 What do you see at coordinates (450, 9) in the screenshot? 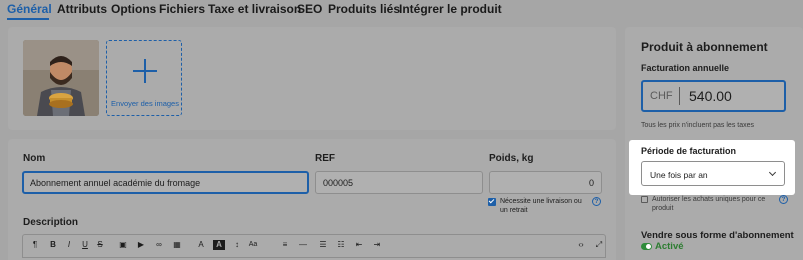
I see `tab-integrer-produit: Intégrer le produit` at bounding box center [450, 9].